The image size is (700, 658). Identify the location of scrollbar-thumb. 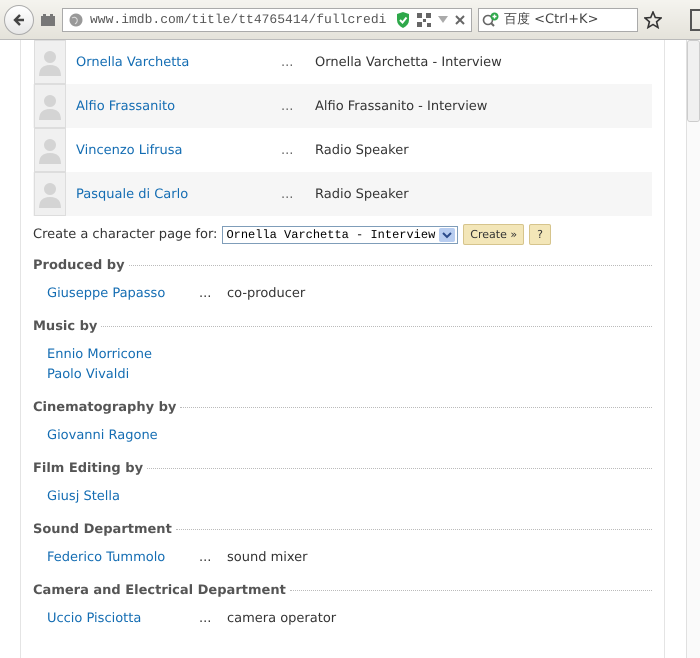
(693, 81).